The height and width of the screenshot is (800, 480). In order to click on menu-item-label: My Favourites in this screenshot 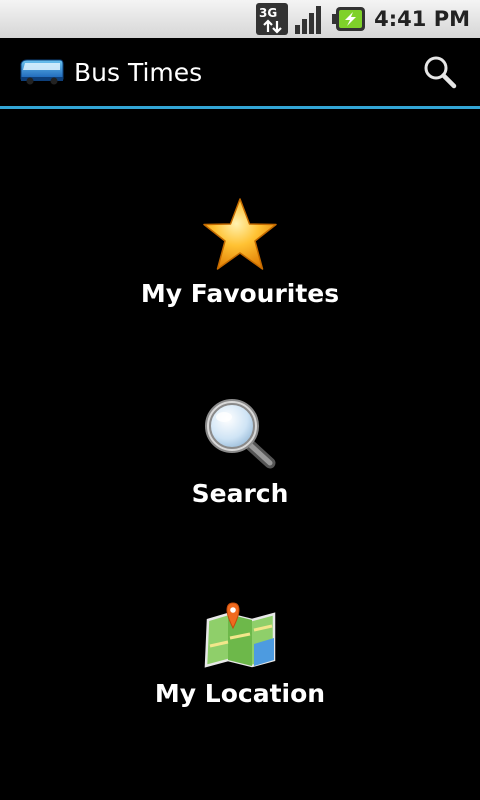, I will do `click(240, 293)`.